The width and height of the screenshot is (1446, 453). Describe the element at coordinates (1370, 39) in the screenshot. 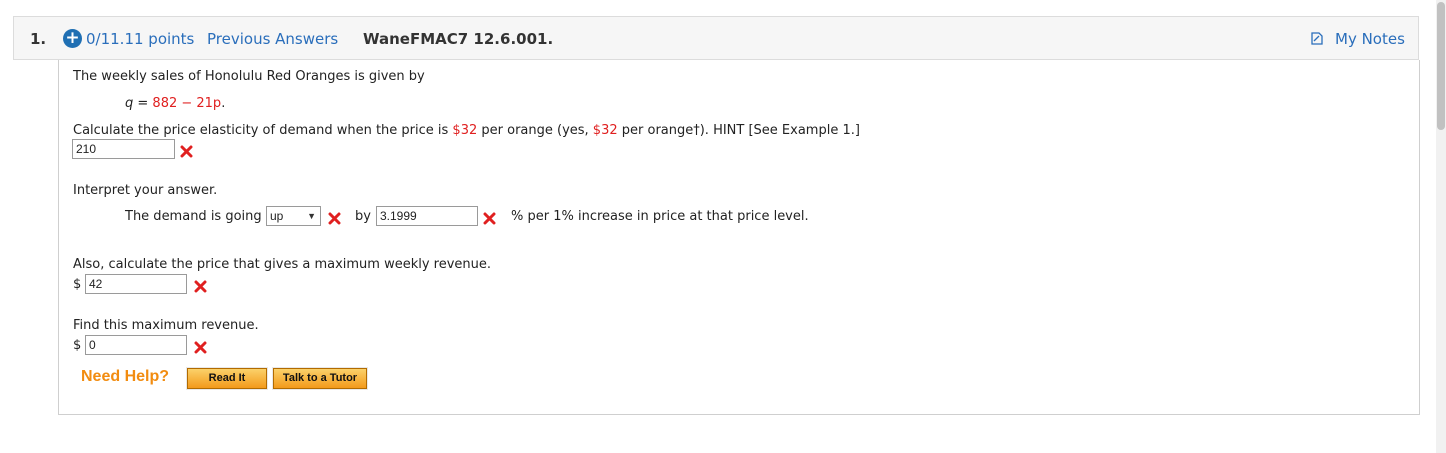

I see `my-notes-link: My Notes` at that location.